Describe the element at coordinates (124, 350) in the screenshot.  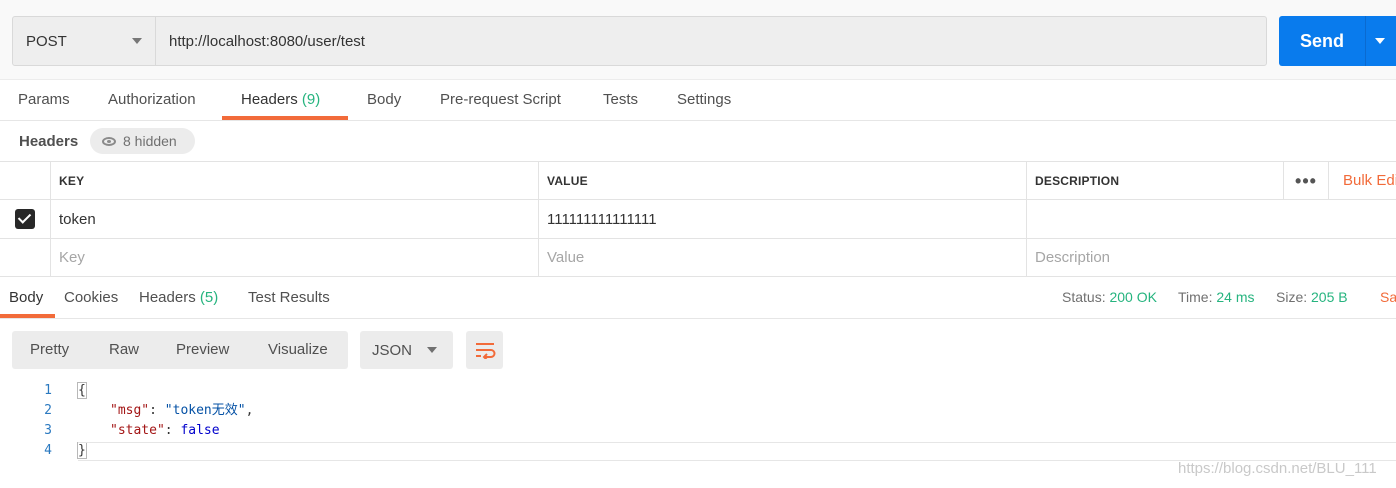
I see `view-raw-button: Raw` at that location.